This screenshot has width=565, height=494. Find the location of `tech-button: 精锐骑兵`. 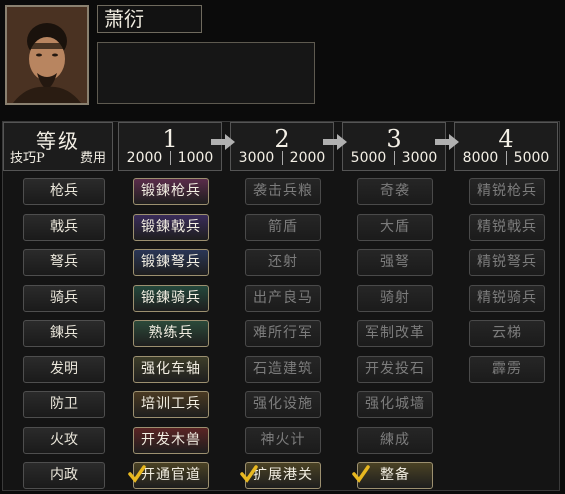

tech-button: 精锐骑兵 is located at coordinates (507, 298).